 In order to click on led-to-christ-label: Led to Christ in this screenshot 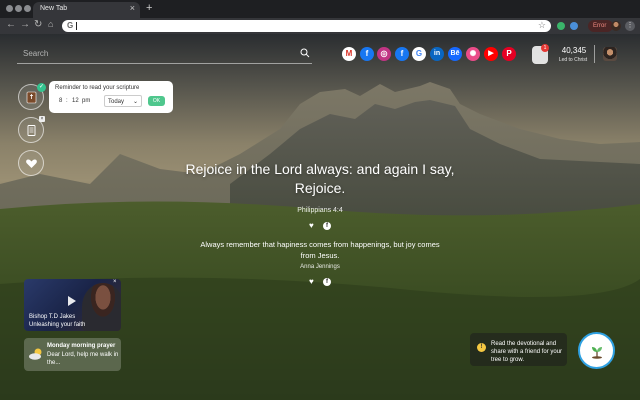, I will do `click(573, 60)`.